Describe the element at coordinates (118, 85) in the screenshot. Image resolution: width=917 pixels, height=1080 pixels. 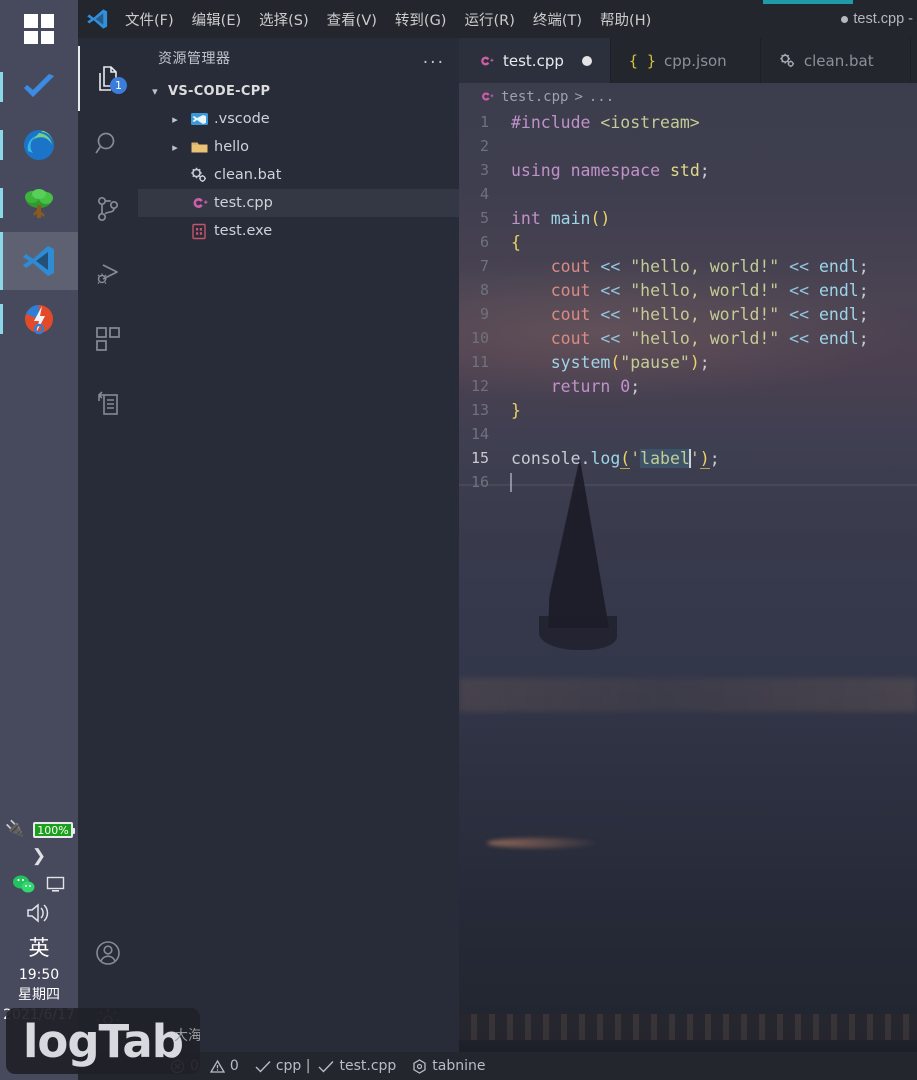
I see `explorer-badge: 1` at that location.